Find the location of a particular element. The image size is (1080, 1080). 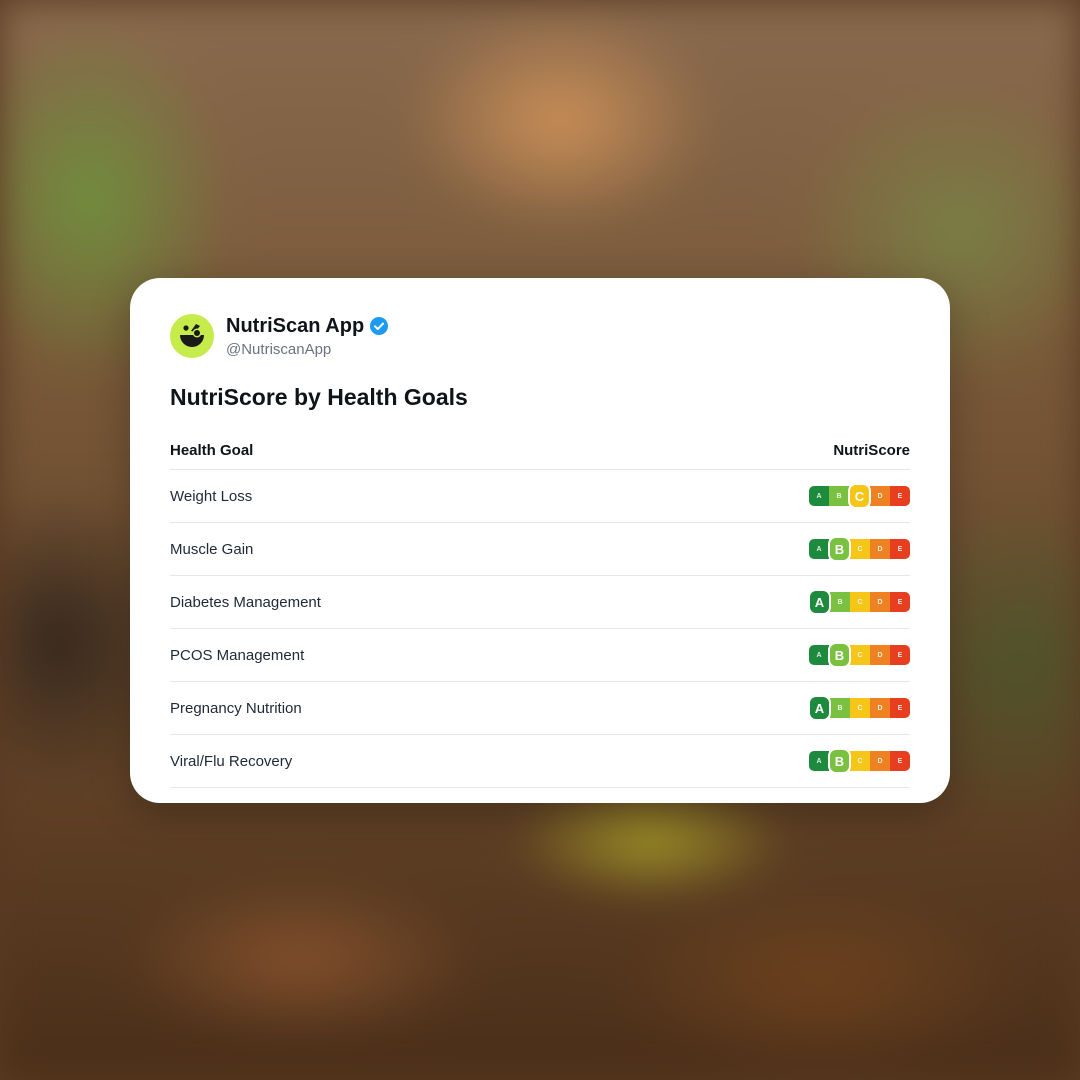

table-row: Pregnancy Nutrition A B C D E is located at coordinates (540, 708).